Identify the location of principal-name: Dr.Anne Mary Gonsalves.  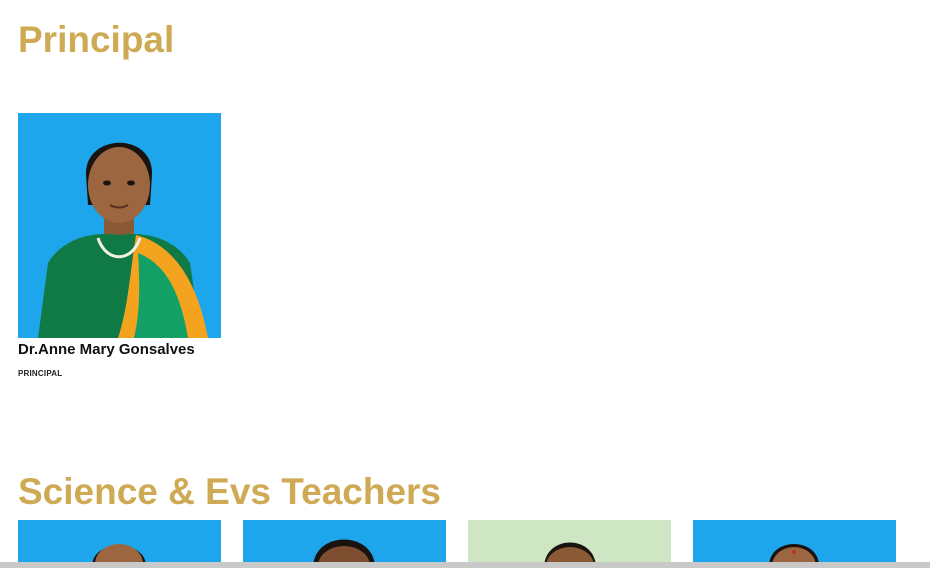
(106, 350).